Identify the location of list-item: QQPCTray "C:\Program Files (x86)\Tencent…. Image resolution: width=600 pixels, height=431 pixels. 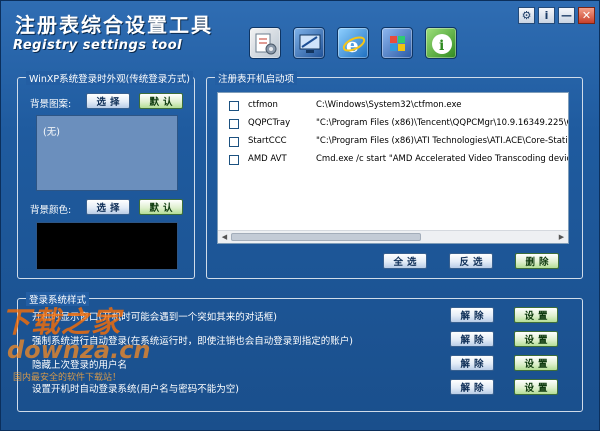
(393, 124).